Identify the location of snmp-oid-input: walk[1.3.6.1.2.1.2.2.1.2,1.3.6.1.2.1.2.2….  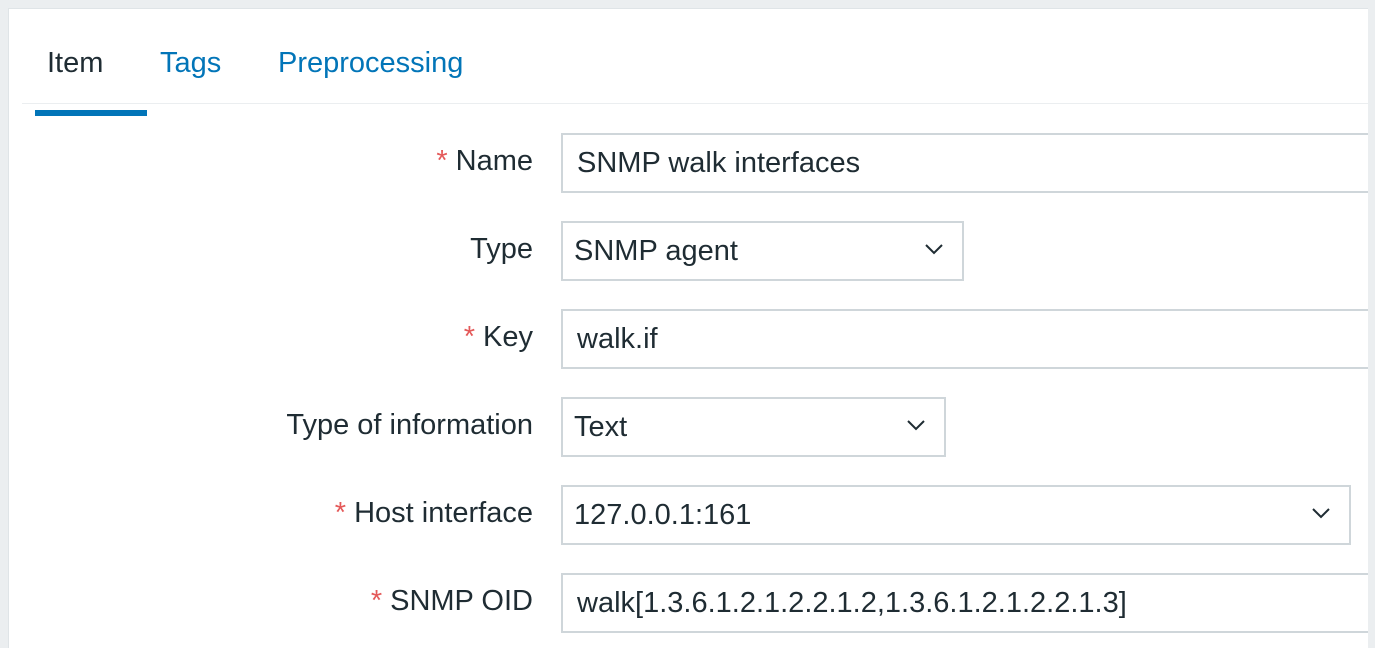
(964, 603).